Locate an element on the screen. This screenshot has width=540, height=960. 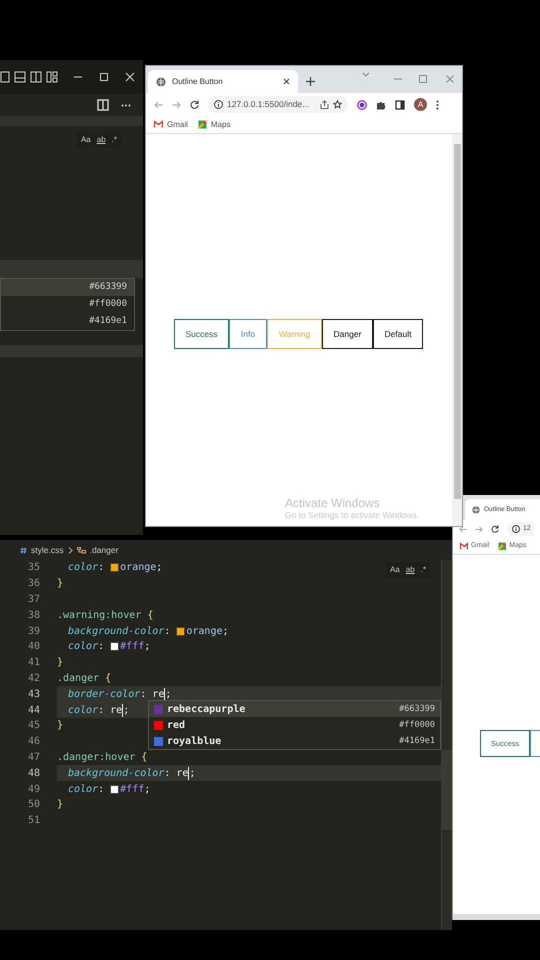
bookmark-link: Gmail is located at coordinates (177, 124).